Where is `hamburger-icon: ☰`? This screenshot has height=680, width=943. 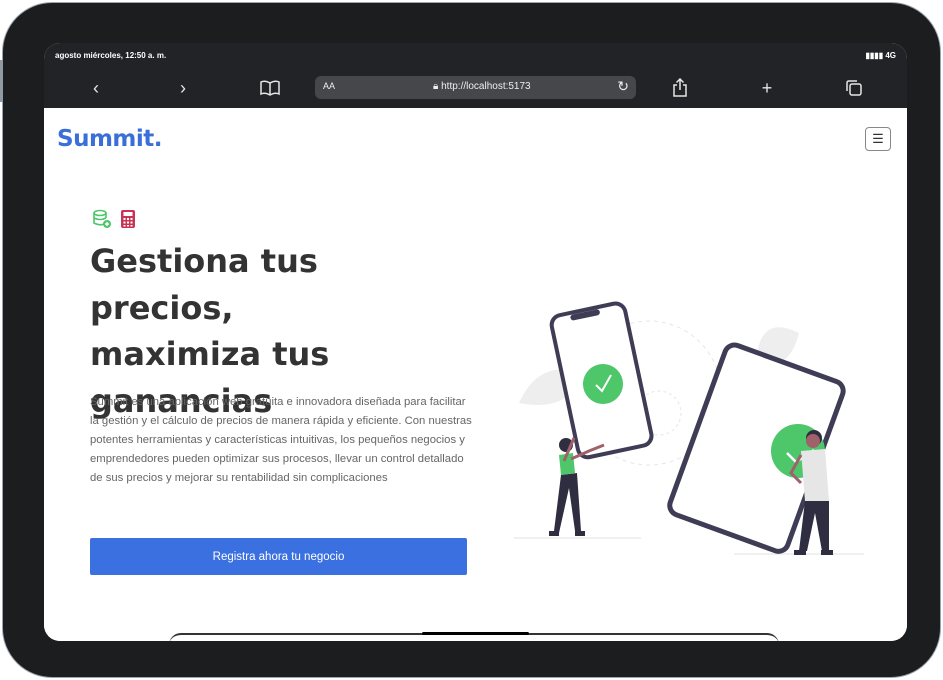 hamburger-icon: ☰ is located at coordinates (878, 138).